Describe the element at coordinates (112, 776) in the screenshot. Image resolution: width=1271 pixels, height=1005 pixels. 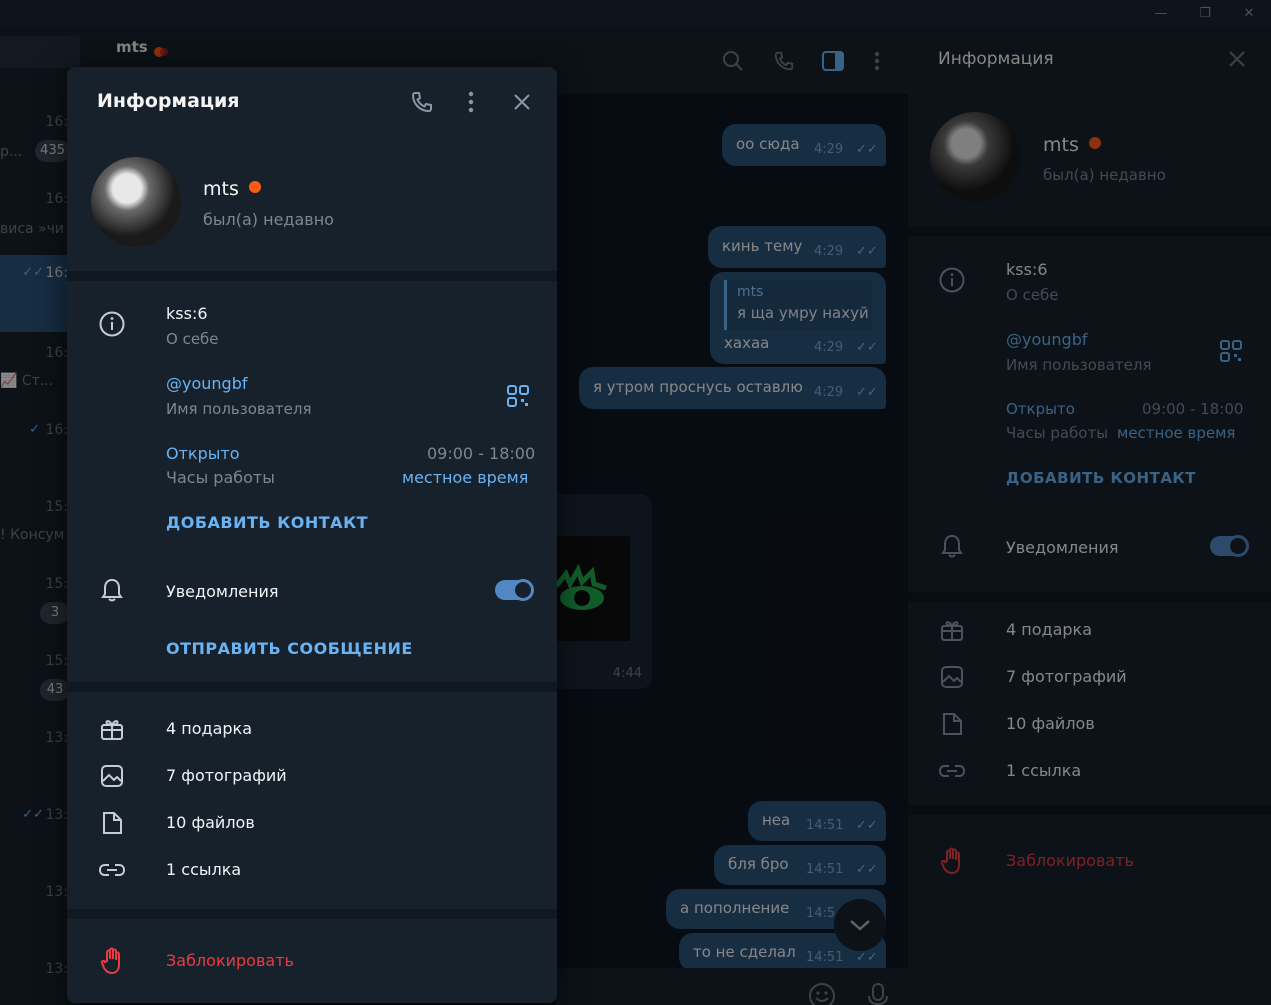
I see `photo-icon` at that location.